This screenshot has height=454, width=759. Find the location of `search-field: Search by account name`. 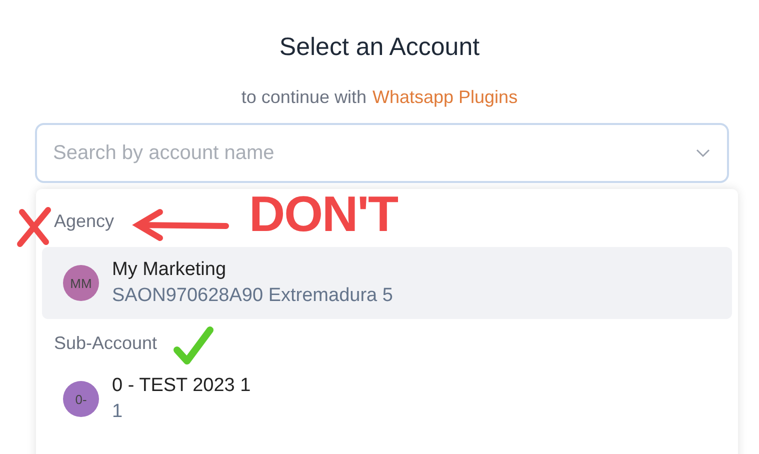

search-field: Search by account name is located at coordinates (382, 153).